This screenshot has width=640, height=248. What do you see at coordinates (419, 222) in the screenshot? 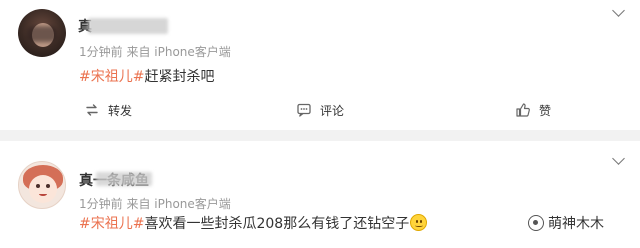
I see `smile-emoji-icon` at bounding box center [419, 222].